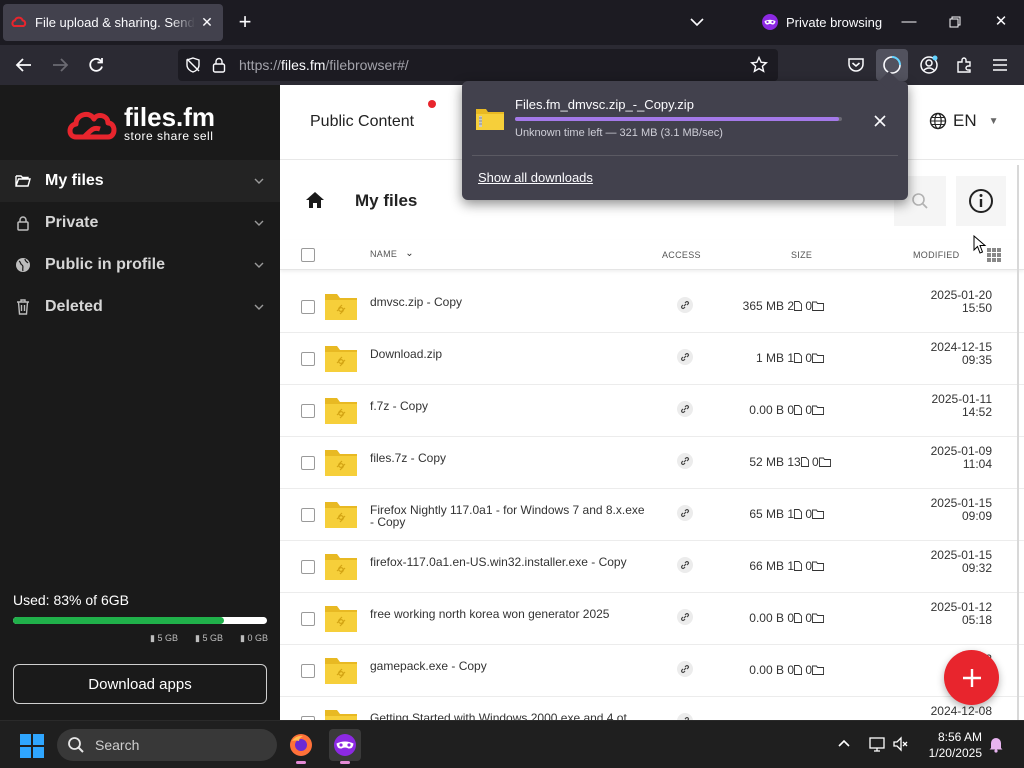  What do you see at coordinates (76, 745) in the screenshot?
I see `search-icon` at bounding box center [76, 745].